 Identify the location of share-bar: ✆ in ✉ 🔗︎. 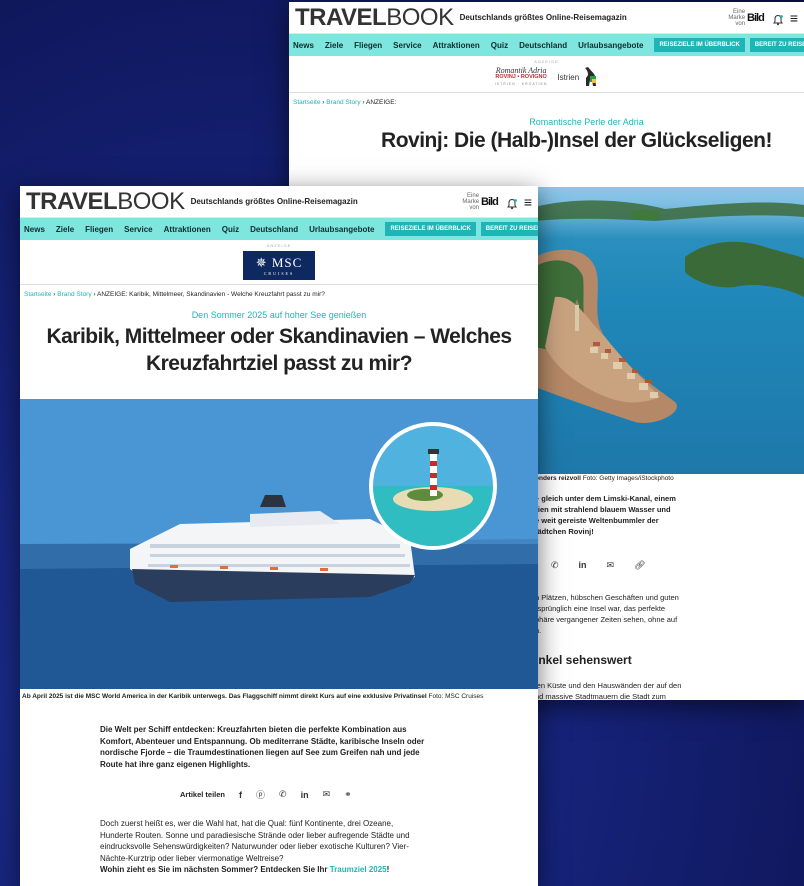
(598, 565).